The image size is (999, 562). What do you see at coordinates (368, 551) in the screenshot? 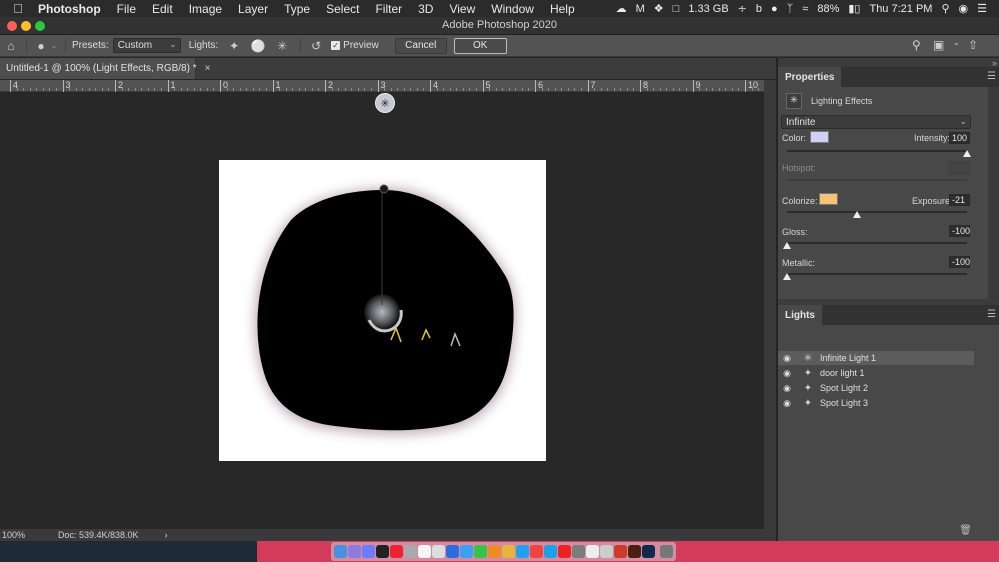
I see `launchpad-icon` at bounding box center [368, 551].